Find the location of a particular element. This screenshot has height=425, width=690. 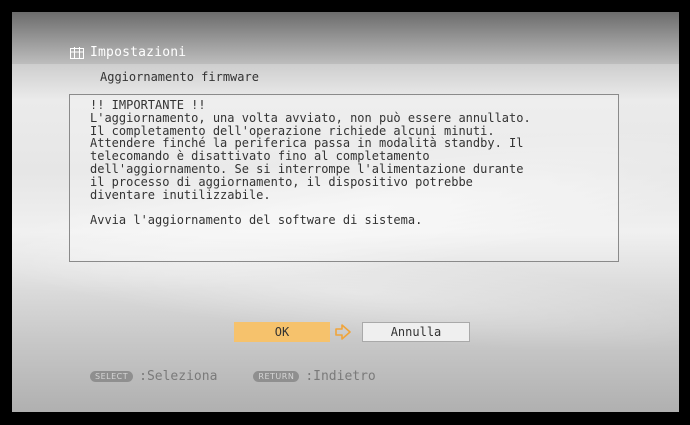

page-header: Impostazioni is located at coordinates (128, 52).